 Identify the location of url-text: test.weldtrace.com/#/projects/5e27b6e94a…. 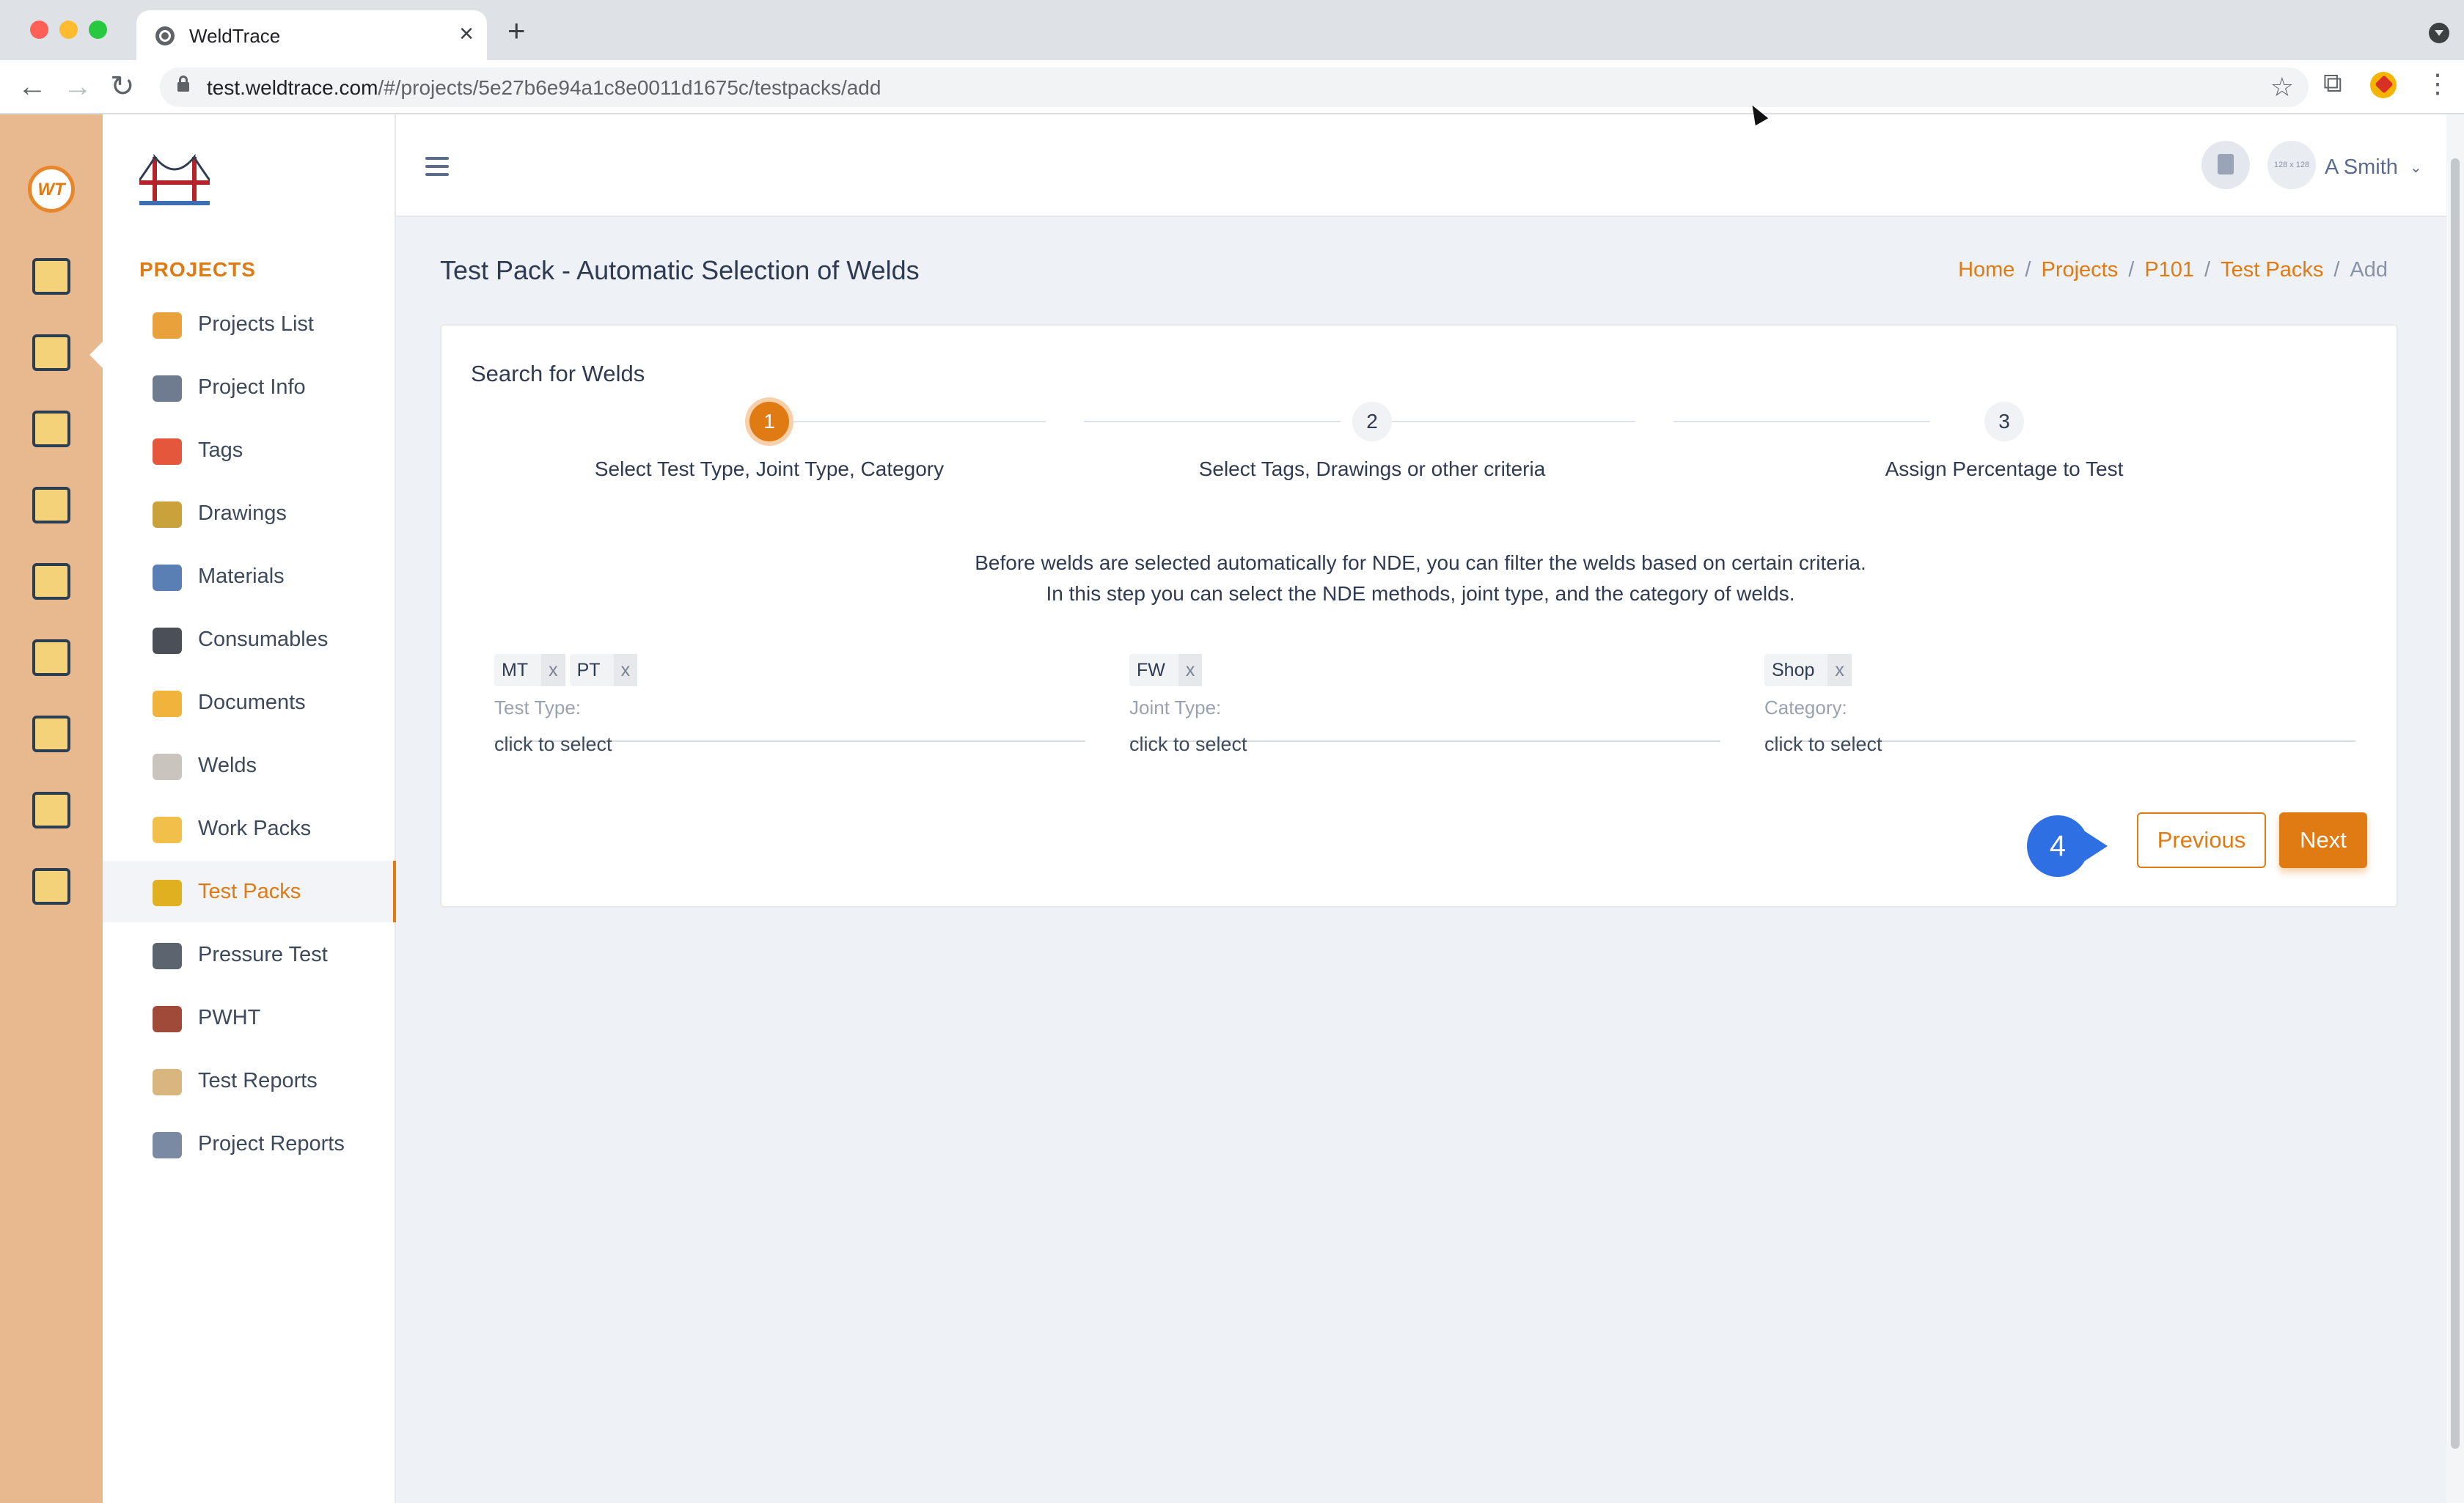
(544, 88).